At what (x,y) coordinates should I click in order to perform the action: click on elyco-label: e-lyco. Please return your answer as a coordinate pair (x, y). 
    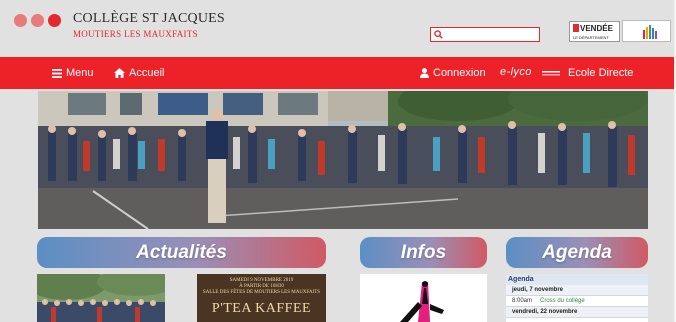
    Looking at the image, I should click on (516, 72).